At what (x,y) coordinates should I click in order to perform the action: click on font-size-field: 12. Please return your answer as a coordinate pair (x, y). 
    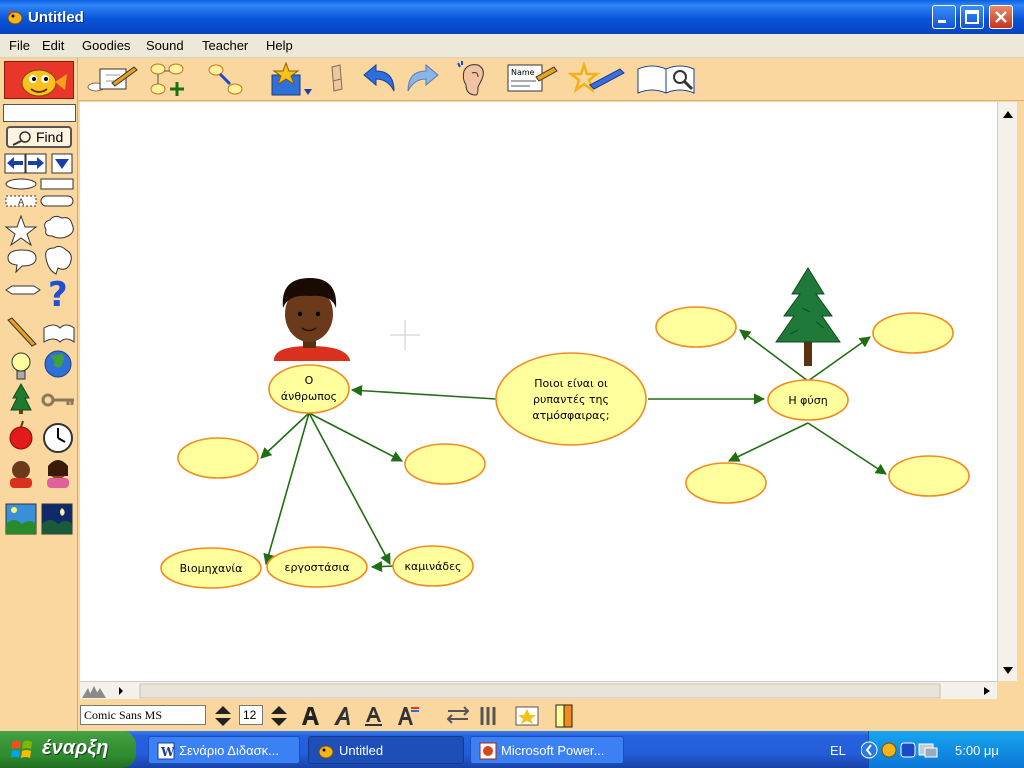
    Looking at the image, I should click on (251, 715).